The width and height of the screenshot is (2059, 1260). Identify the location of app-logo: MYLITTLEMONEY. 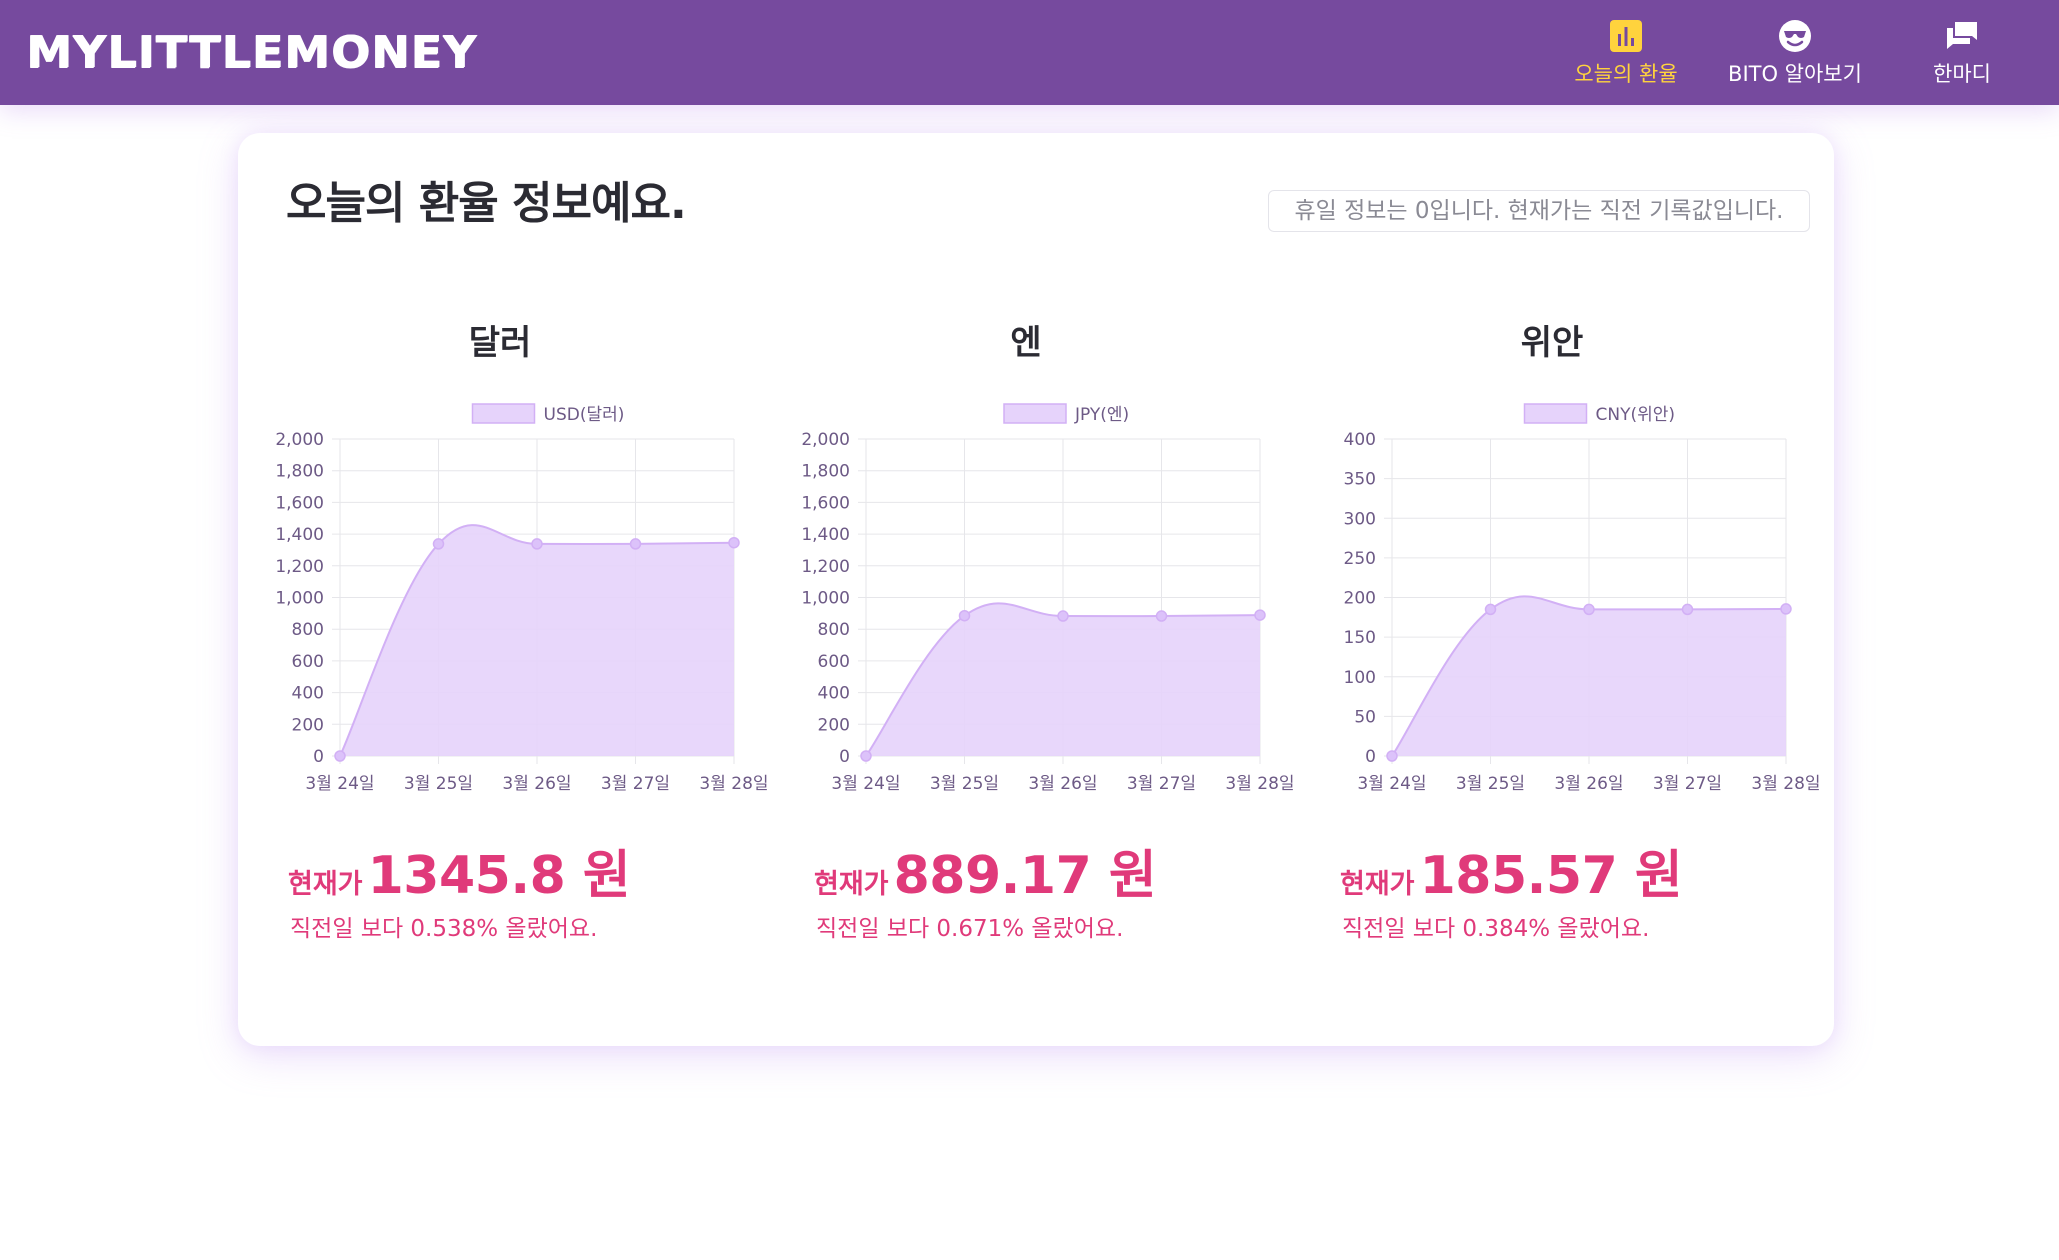
(251, 51).